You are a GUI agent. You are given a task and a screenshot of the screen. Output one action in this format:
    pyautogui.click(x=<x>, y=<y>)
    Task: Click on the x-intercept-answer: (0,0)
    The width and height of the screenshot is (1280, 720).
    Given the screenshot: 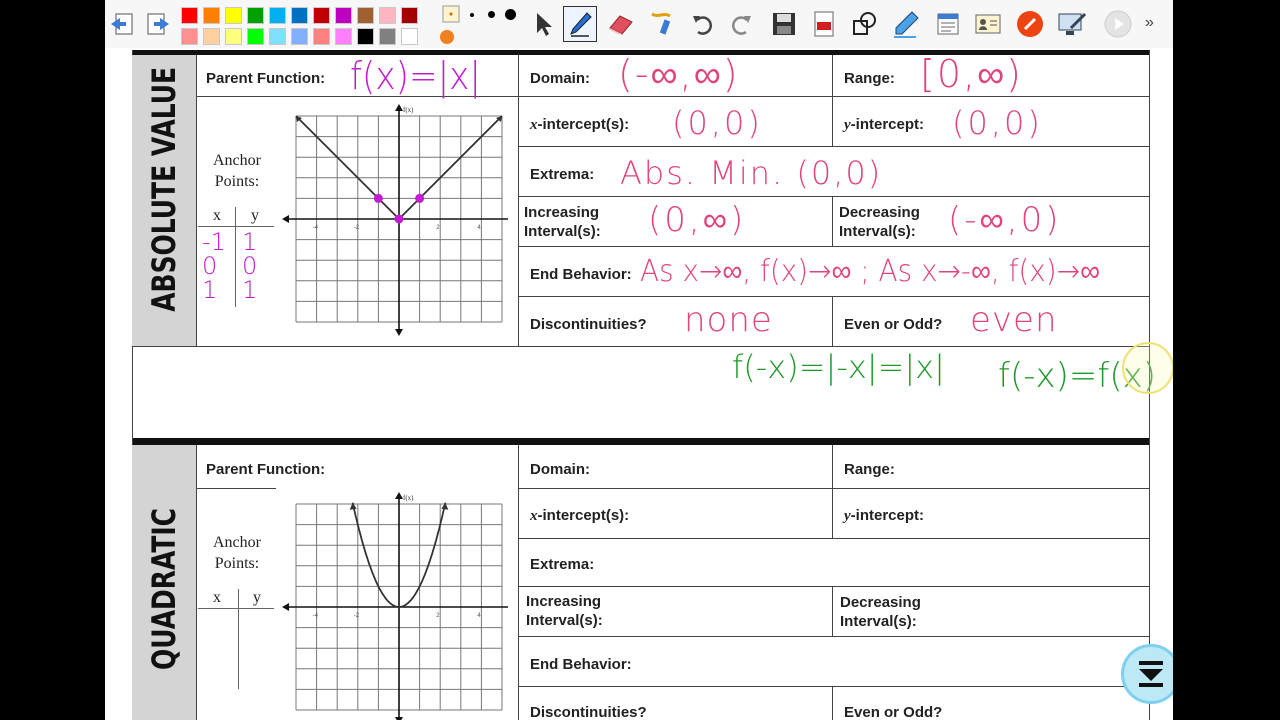 What is the action you would take?
    pyautogui.click(x=717, y=123)
    